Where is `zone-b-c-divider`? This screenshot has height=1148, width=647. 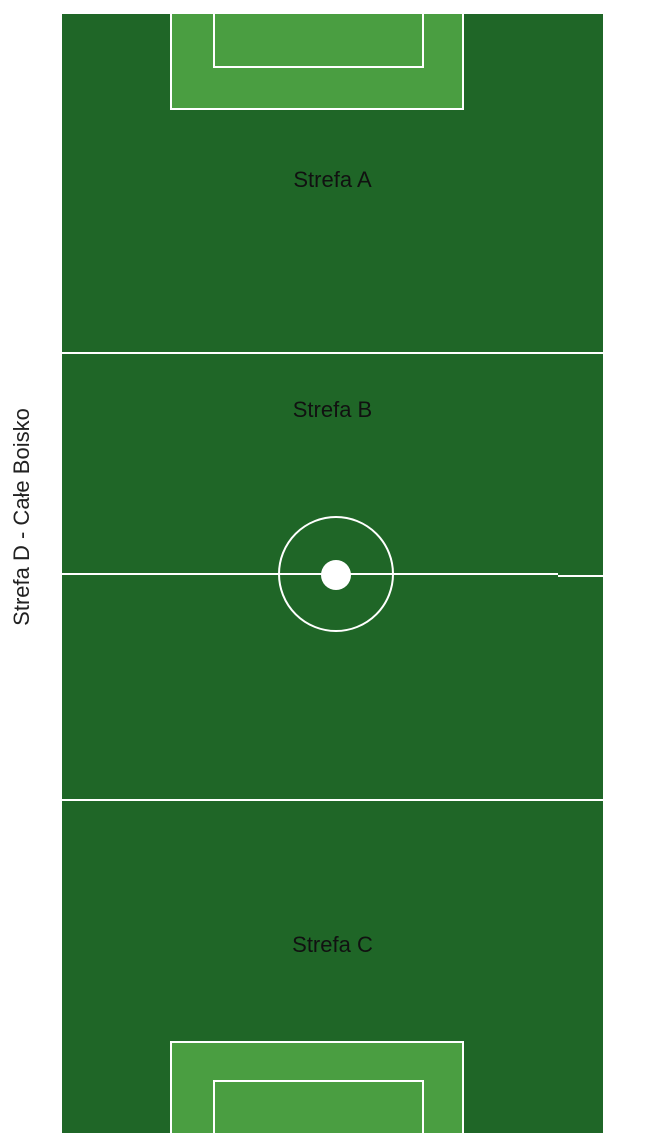 zone-b-c-divider is located at coordinates (332, 800).